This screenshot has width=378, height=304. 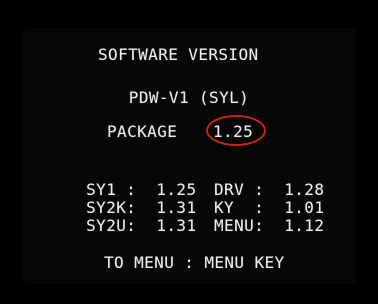 What do you see at coordinates (178, 54) in the screenshot?
I see `software-version-title: SOFTWARE VERSION` at bounding box center [178, 54].